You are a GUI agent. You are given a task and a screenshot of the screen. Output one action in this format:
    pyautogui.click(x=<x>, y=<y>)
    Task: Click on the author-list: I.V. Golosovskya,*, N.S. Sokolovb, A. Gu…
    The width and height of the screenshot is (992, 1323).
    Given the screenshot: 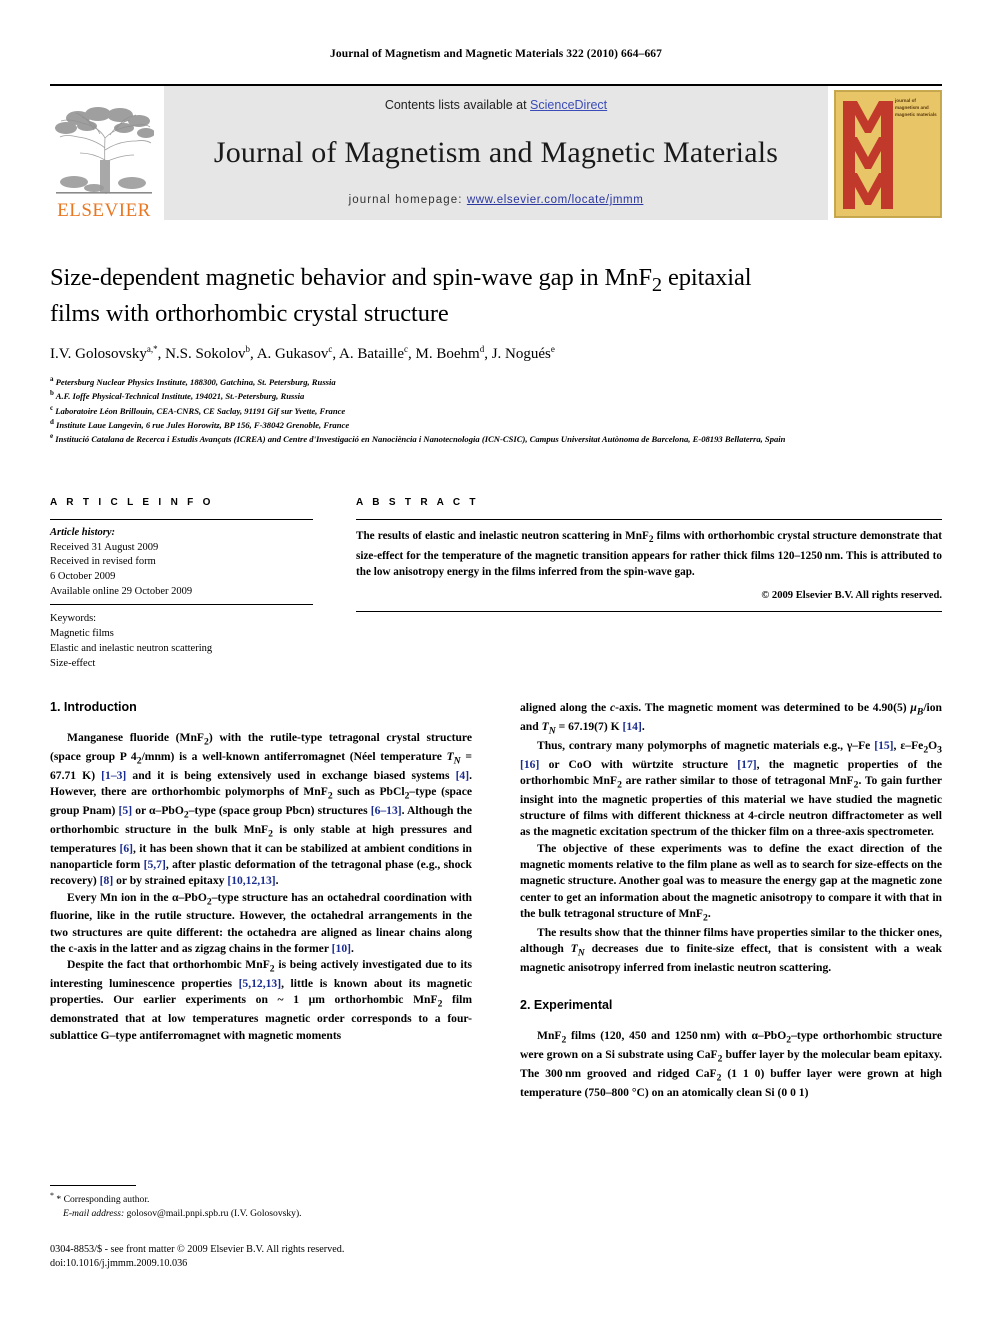 What is the action you would take?
    pyautogui.click(x=302, y=353)
    